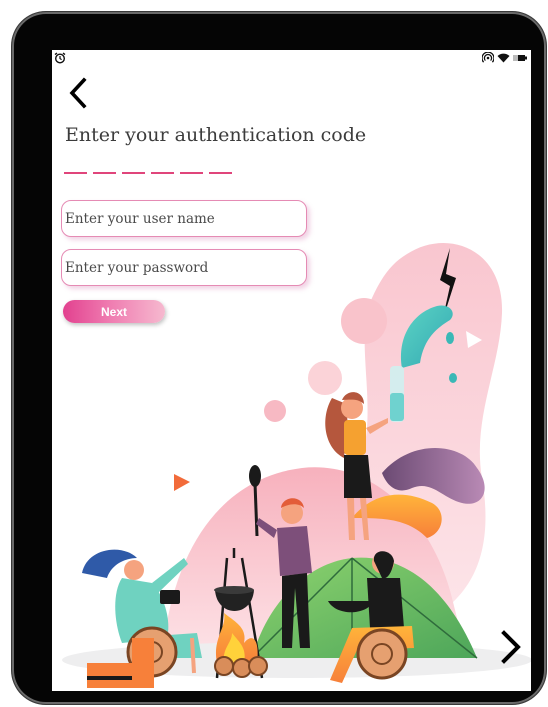 Image resolution: width=548 pixels, height=707 pixels. I want to click on status-icons, so click(504, 57).